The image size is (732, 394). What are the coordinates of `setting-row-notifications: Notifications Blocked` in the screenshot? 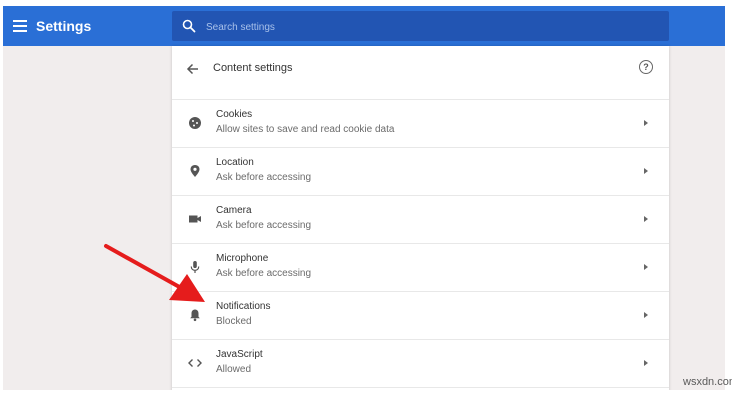 It's located at (420, 316).